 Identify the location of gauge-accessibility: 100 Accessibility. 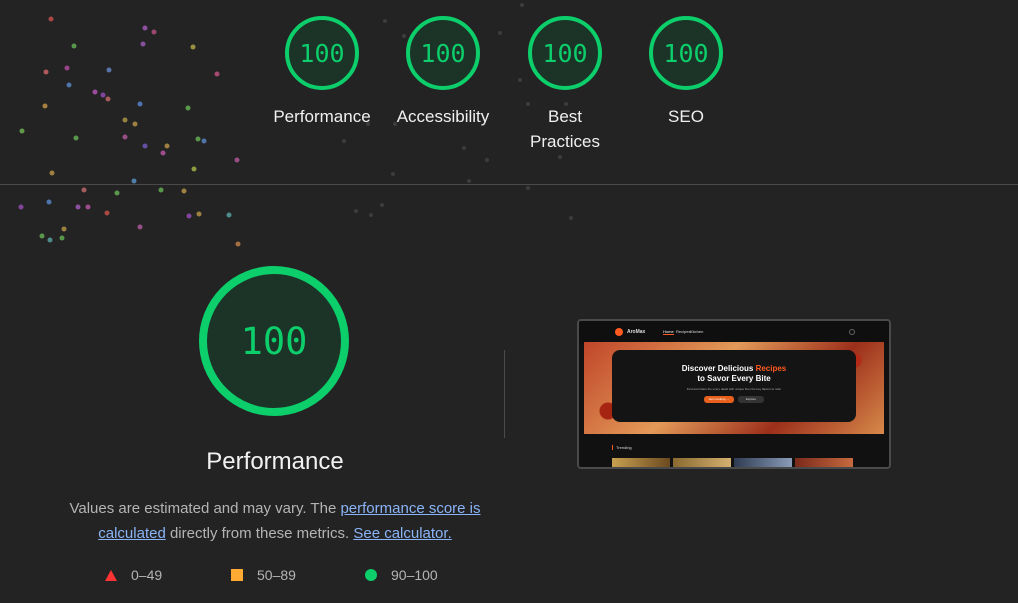
(443, 72).